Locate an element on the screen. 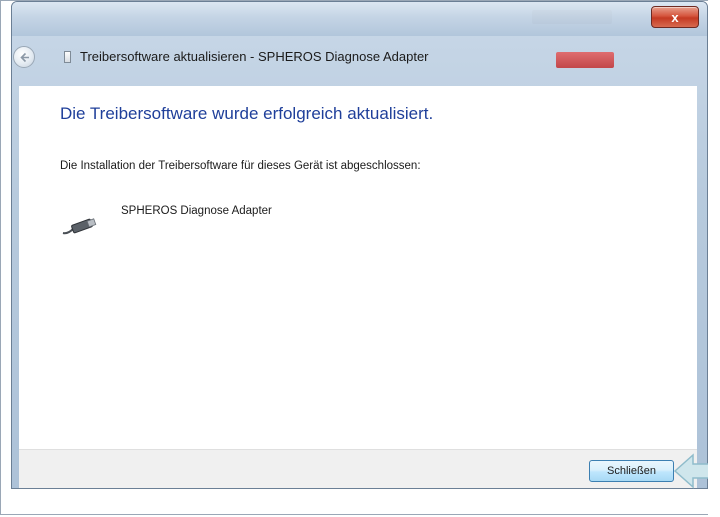 The width and height of the screenshot is (720, 517). device-name: SPHEROS Diagnose Adapter is located at coordinates (196, 211).